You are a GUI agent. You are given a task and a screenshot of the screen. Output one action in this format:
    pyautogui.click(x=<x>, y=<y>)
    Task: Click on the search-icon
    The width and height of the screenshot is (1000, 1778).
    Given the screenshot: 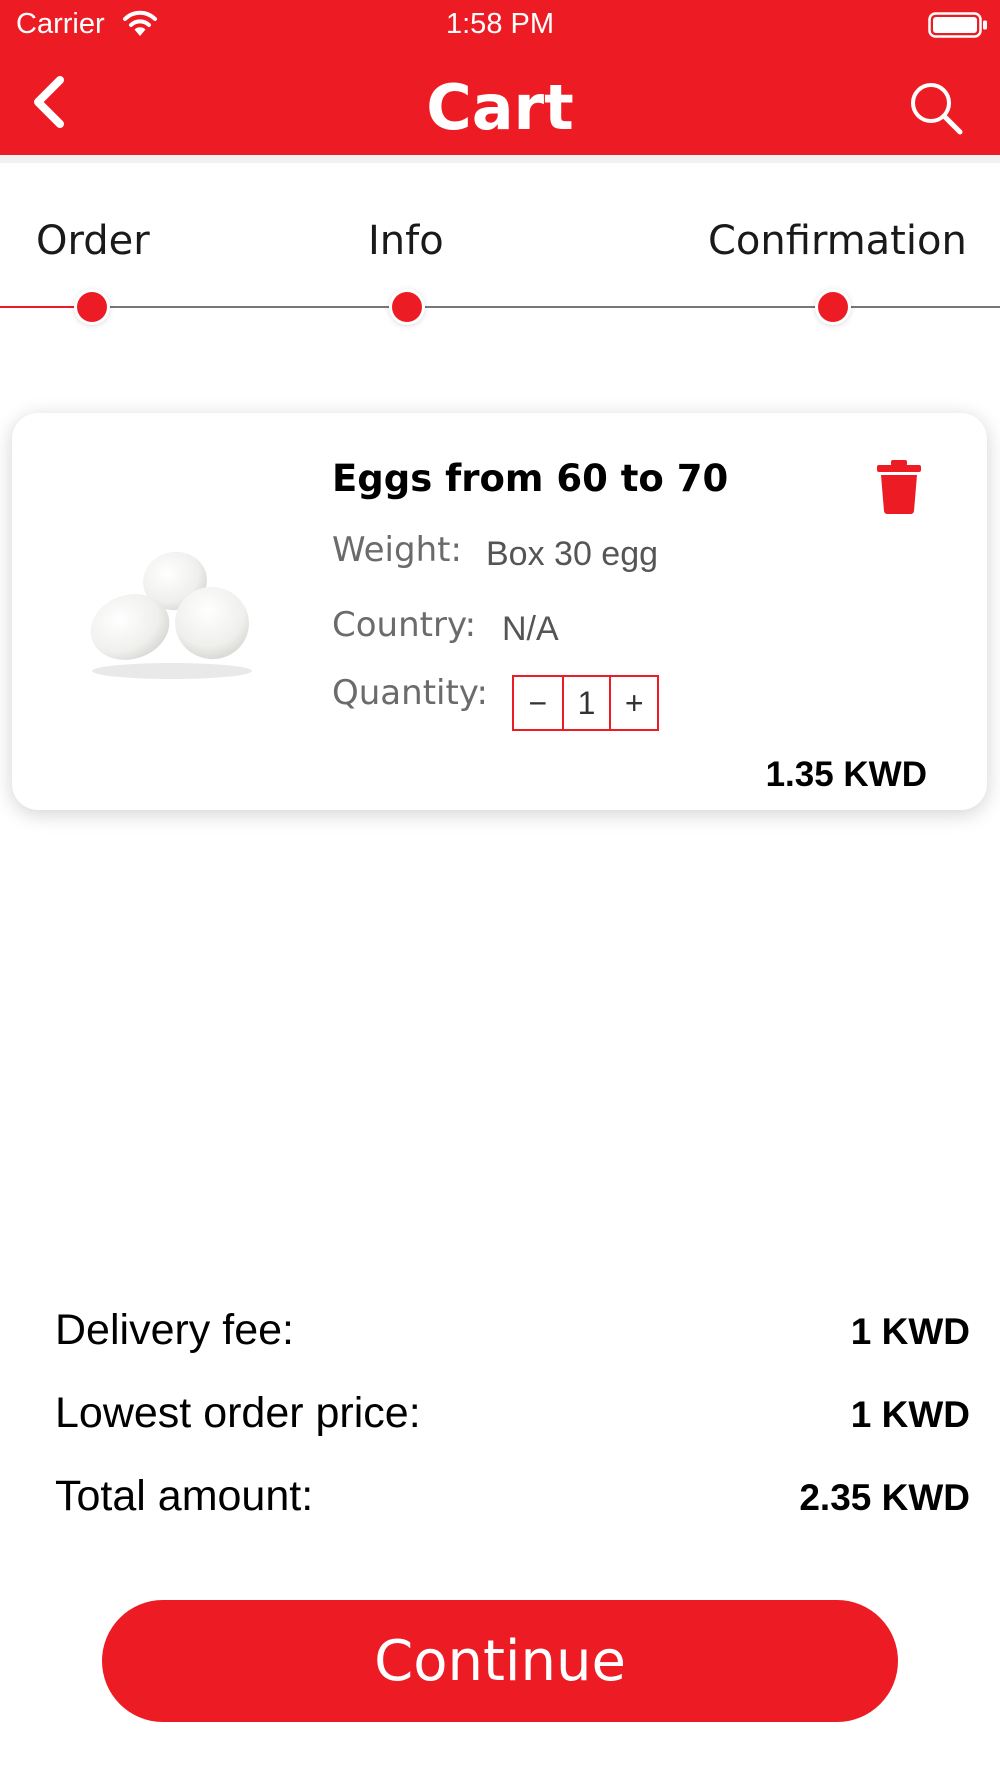 What is the action you would take?
    pyautogui.click(x=937, y=109)
    